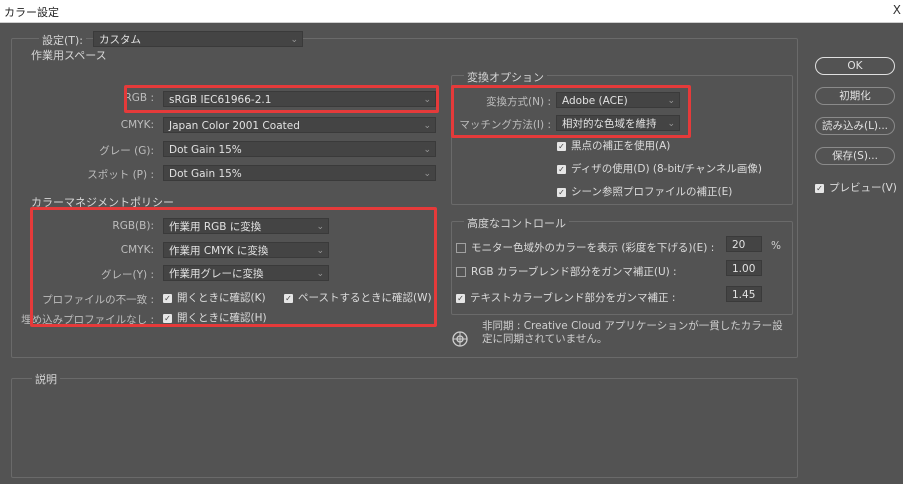 The width and height of the screenshot is (903, 484). I want to click on cmyk-working-select: Japan Color 2001 Coated ⌄, so click(299, 125).